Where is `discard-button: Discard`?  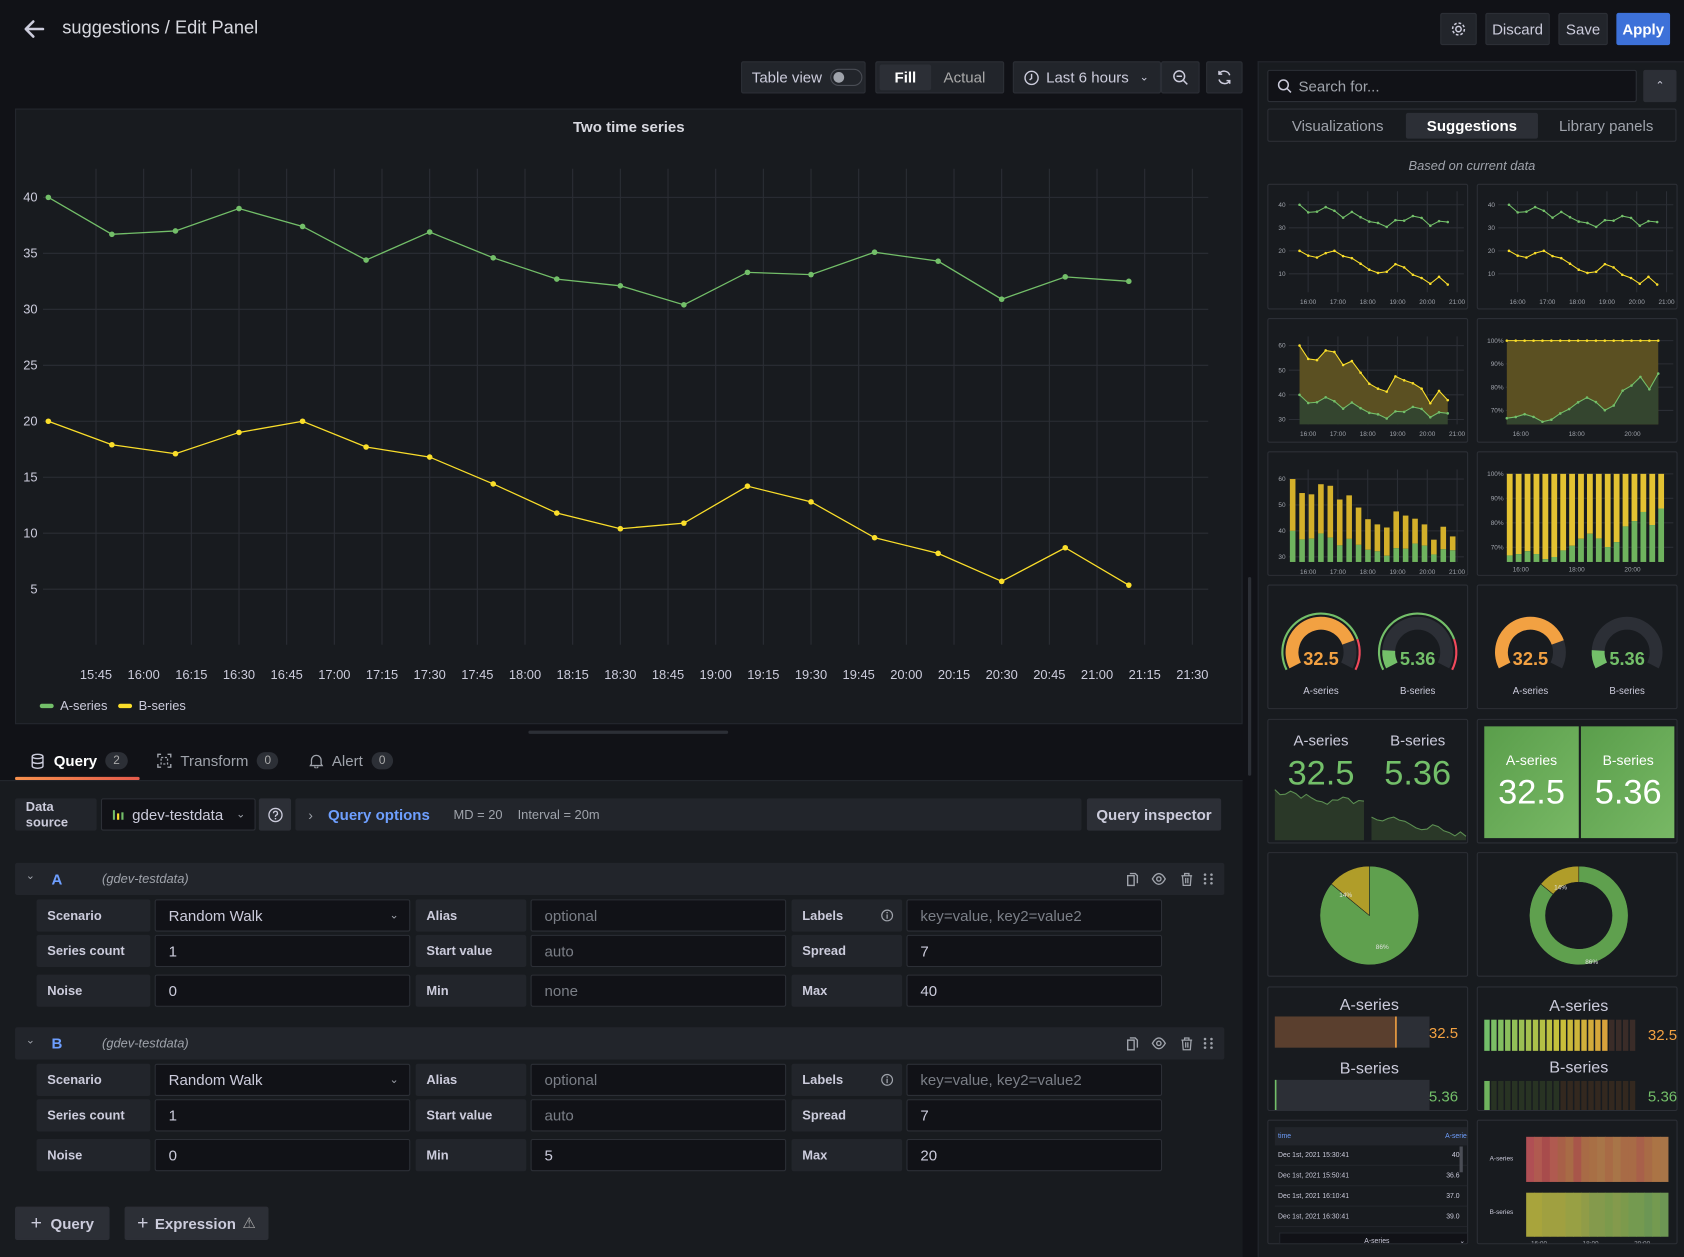
discard-button: Discard is located at coordinates (1517, 29).